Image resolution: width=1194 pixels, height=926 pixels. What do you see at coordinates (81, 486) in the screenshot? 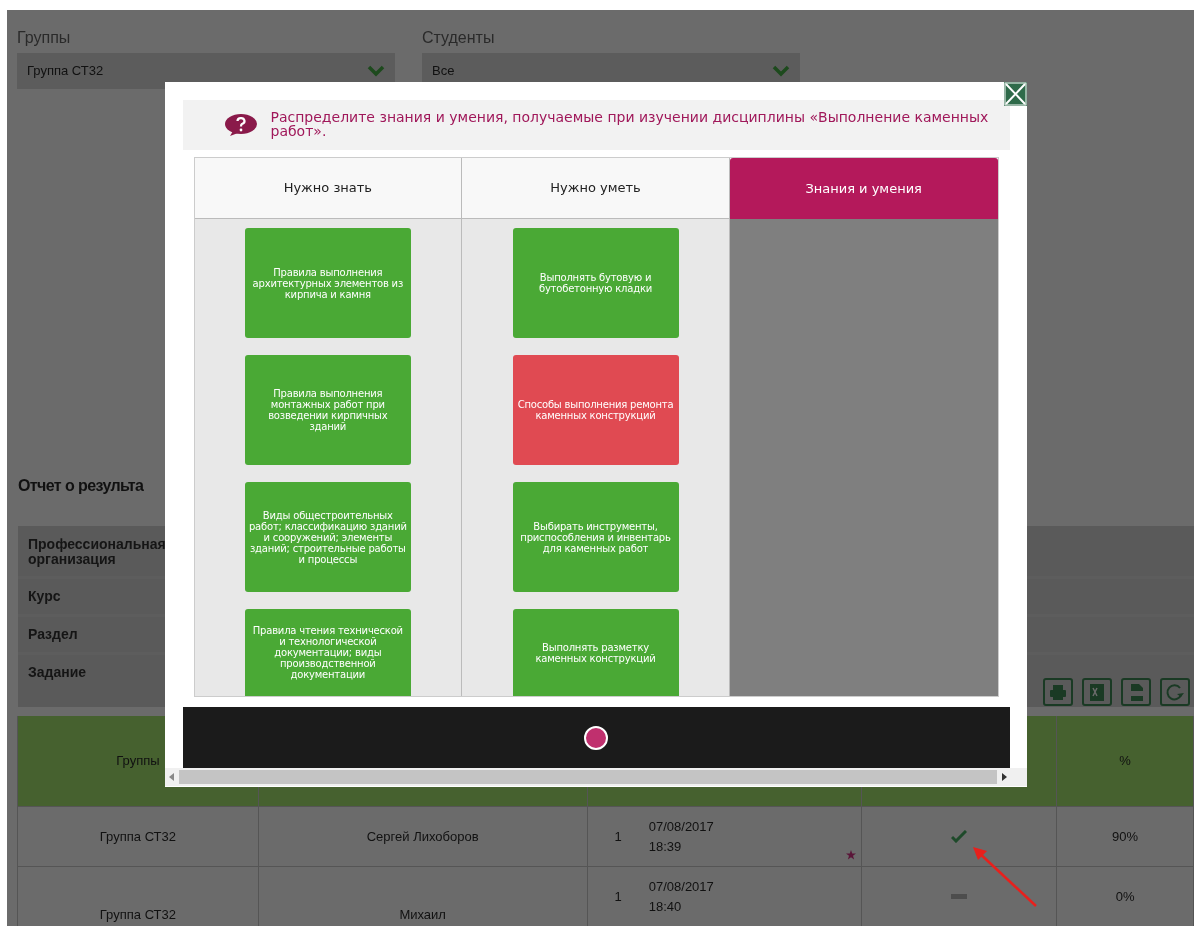
I see `section-title: Отчет о результа` at bounding box center [81, 486].